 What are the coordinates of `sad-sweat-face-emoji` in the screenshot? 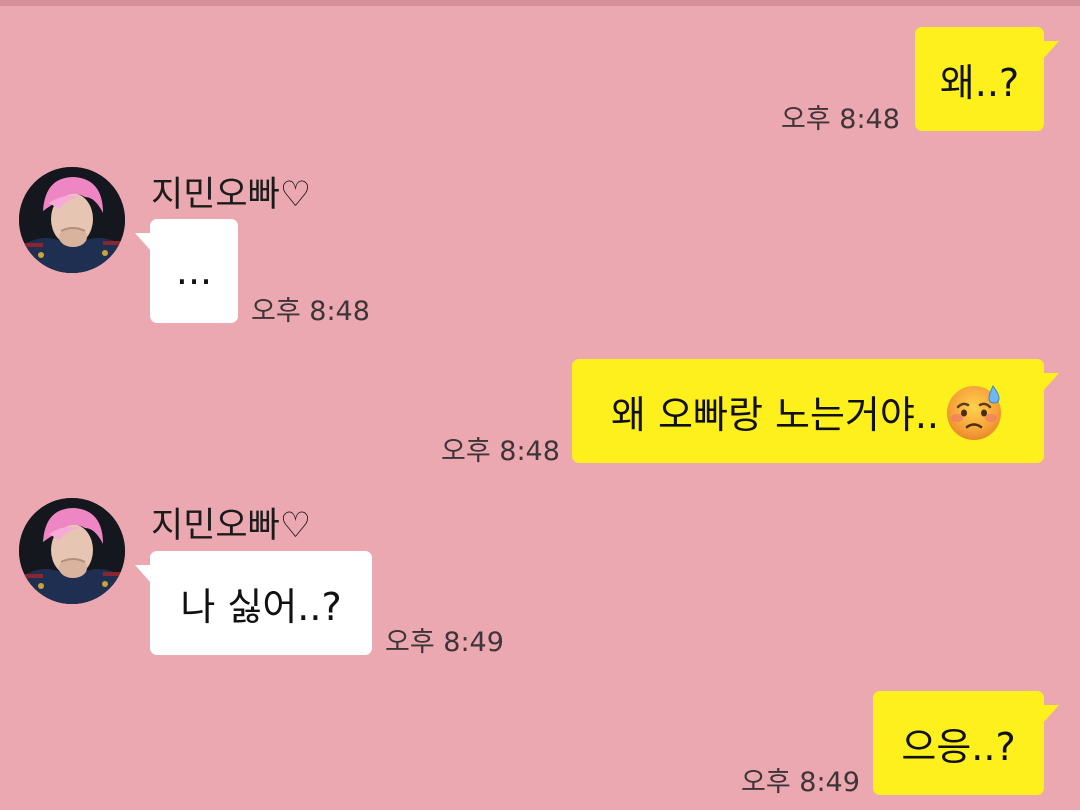 It's located at (974, 411).